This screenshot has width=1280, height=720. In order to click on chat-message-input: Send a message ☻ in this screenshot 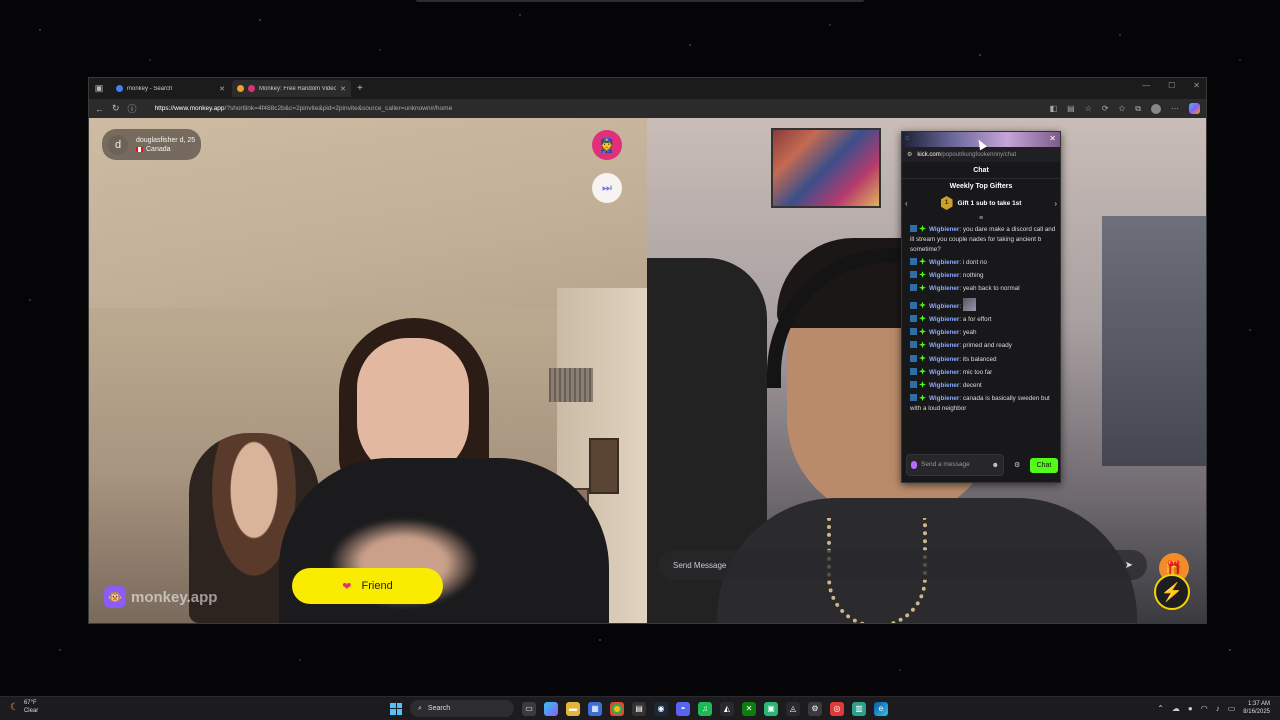, I will do `click(955, 465)`.